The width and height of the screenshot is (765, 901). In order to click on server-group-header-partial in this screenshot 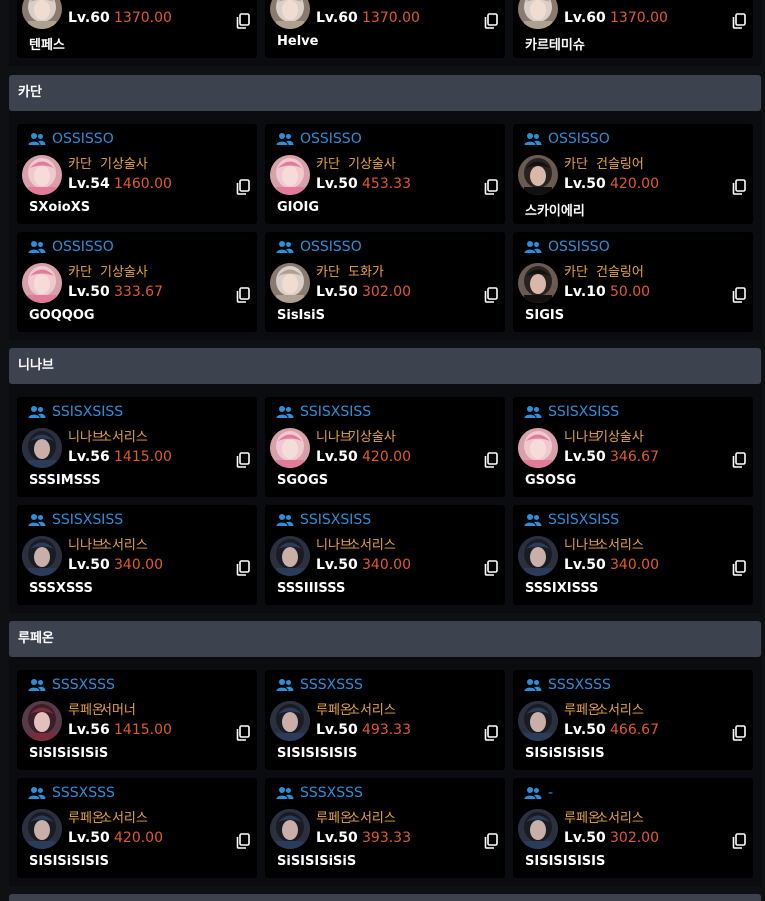, I will do `click(385, 897)`.